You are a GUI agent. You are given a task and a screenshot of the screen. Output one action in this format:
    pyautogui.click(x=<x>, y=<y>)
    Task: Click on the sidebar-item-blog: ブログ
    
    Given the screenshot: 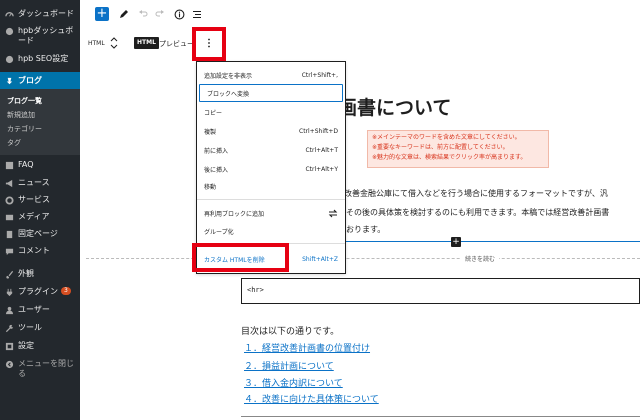 What is the action you would take?
    pyautogui.click(x=40, y=80)
    